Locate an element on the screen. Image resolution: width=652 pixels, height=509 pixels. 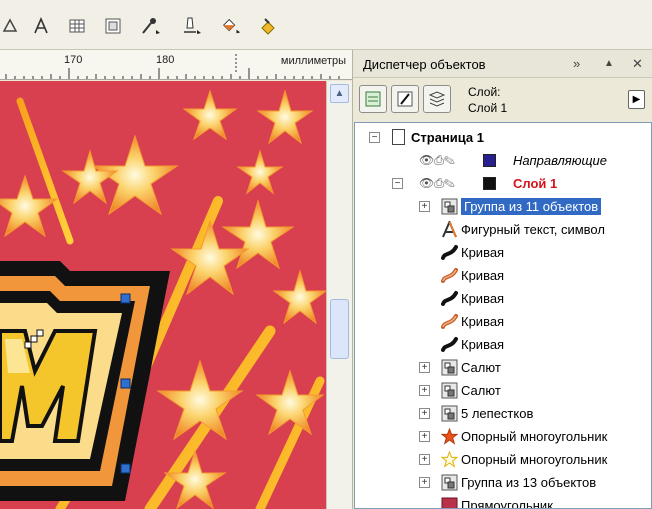
edit-across-layers-button is located at coordinates (405, 99).